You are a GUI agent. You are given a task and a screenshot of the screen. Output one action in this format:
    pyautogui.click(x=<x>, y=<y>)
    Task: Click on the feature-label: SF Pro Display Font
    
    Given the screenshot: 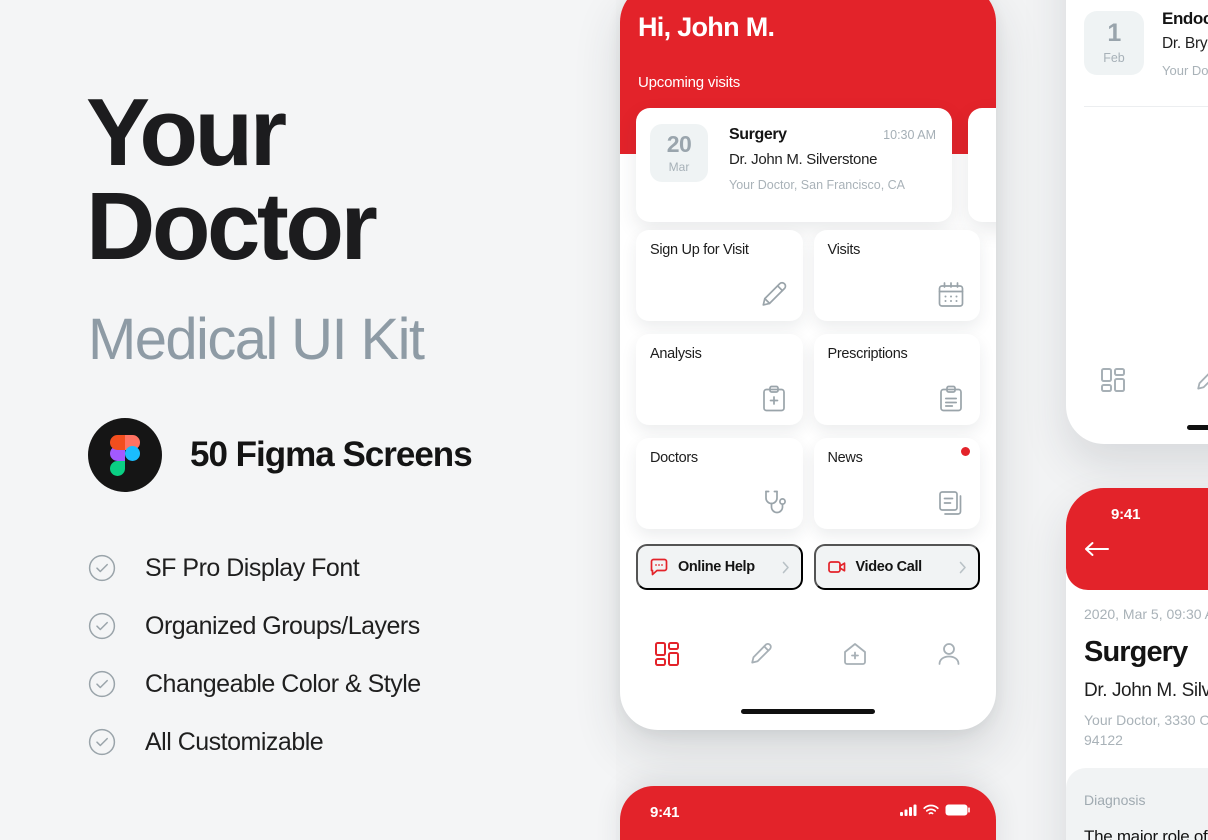 What is the action you would take?
    pyautogui.click(x=252, y=567)
    